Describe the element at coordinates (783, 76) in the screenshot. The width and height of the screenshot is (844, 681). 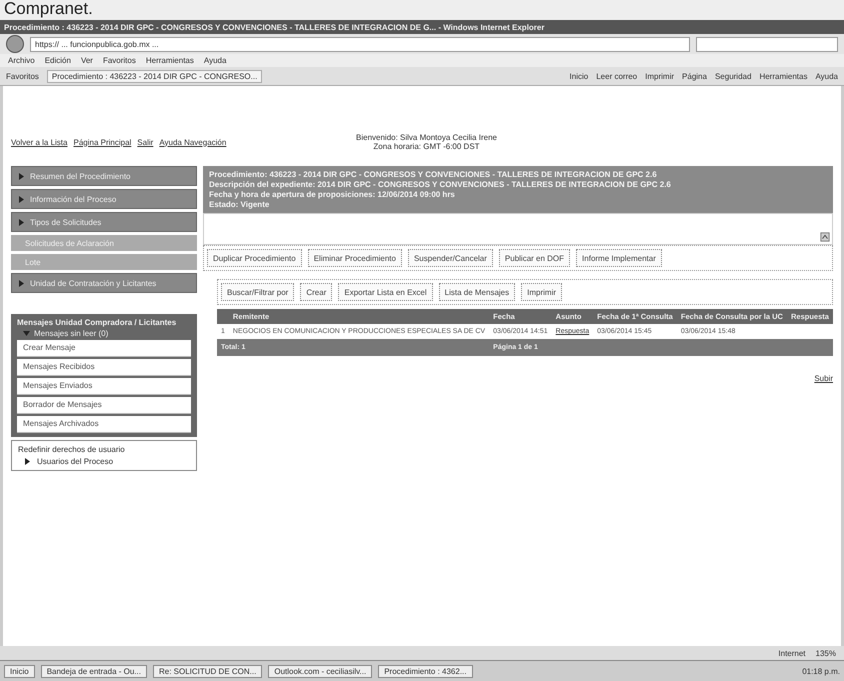
I see `toolbar-button: Herramientas` at that location.